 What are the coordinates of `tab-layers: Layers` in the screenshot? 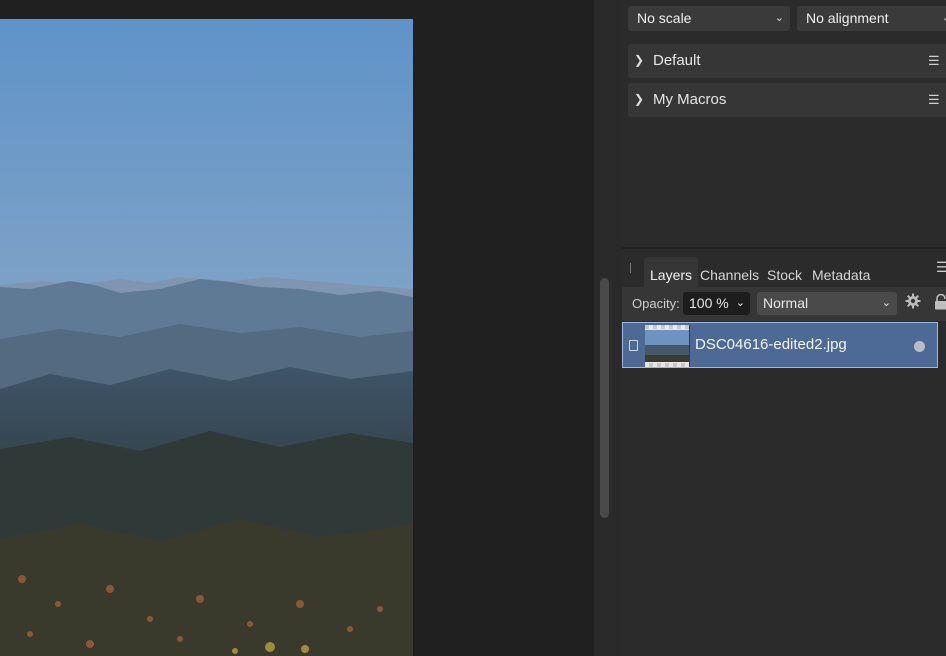 It's located at (671, 272).